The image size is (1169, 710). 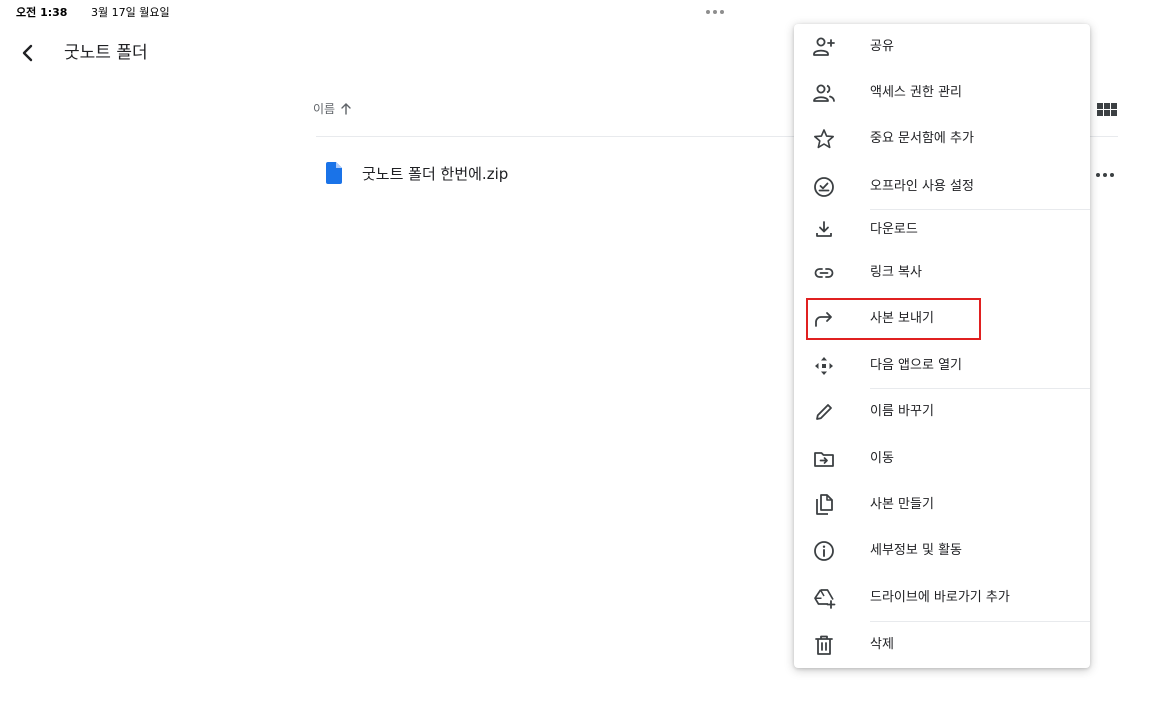 What do you see at coordinates (902, 504) in the screenshot?
I see `menu-label: 사본 만들기` at bounding box center [902, 504].